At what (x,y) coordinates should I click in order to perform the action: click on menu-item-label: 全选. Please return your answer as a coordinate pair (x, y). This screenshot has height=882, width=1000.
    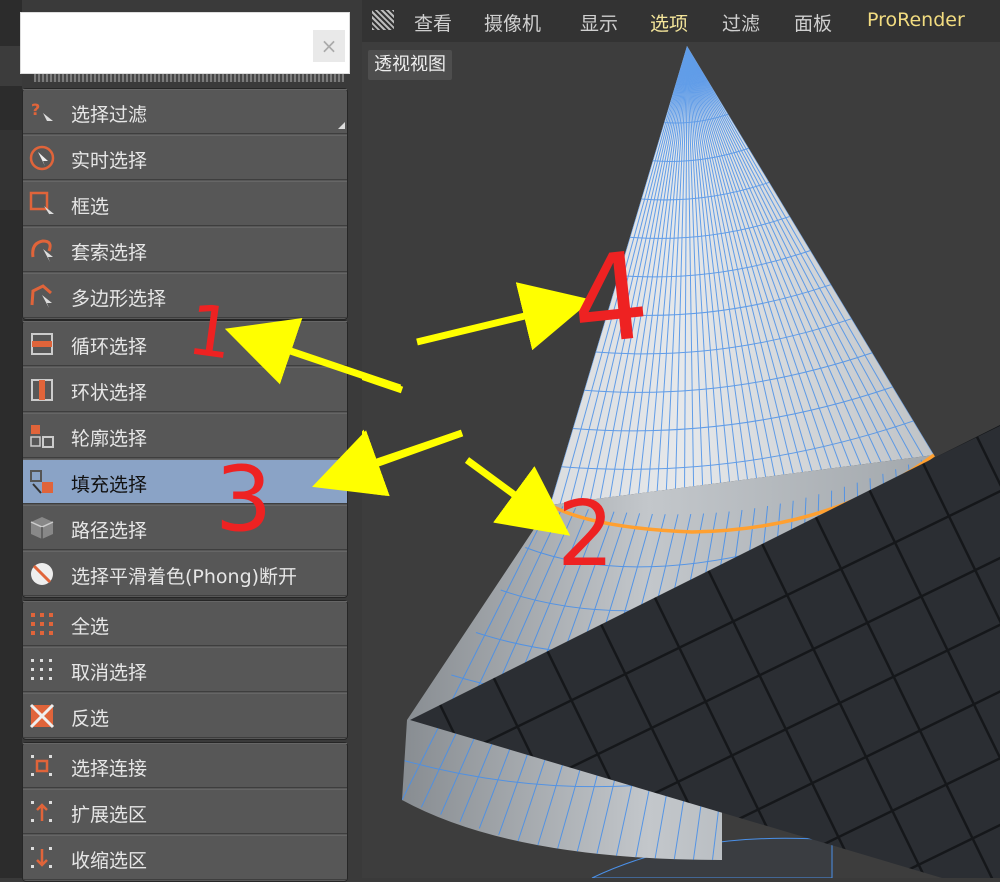
    Looking at the image, I should click on (90, 627).